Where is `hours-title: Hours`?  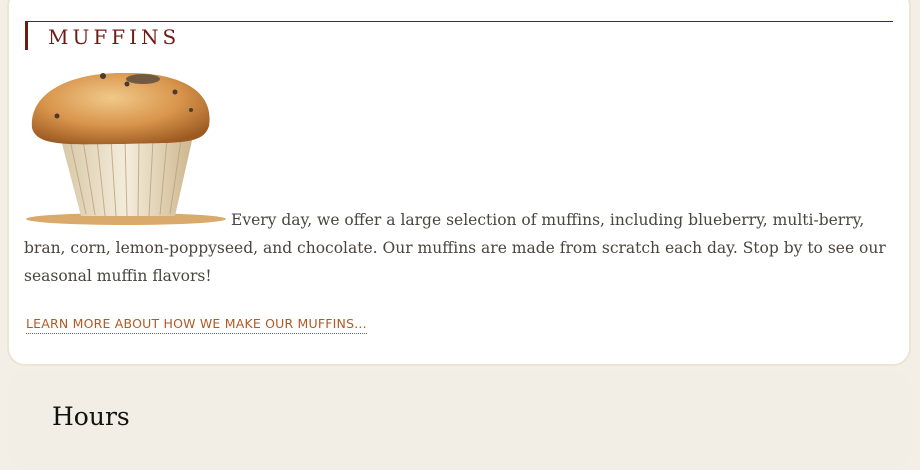 hours-title: Hours is located at coordinates (91, 416).